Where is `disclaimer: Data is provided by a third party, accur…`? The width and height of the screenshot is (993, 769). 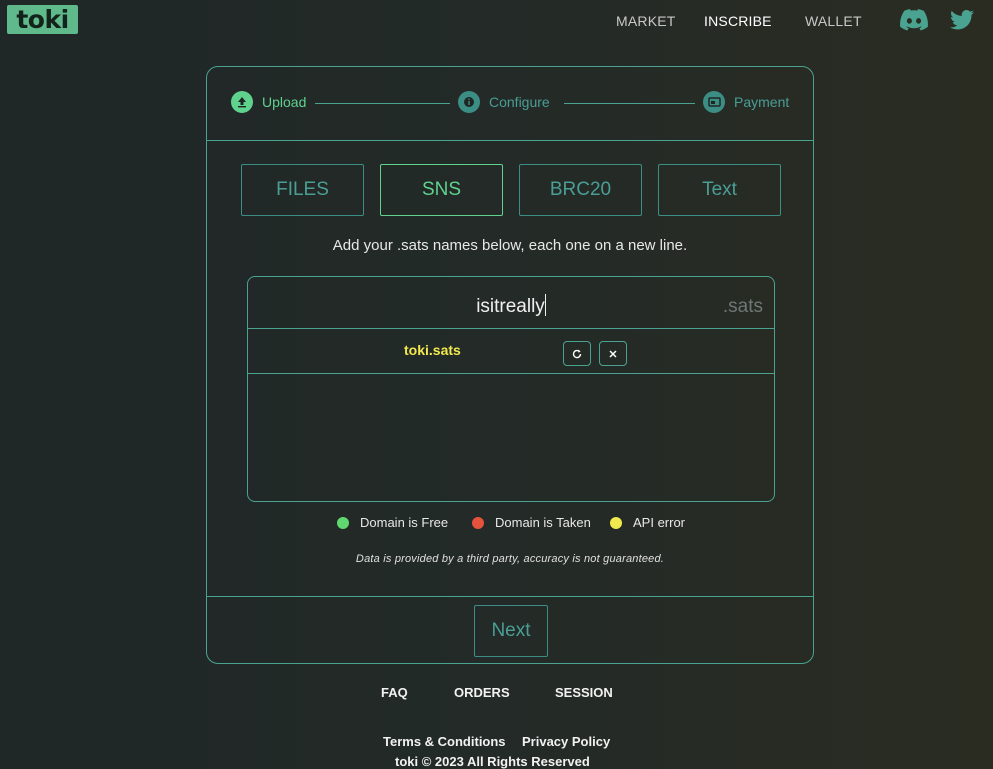 disclaimer: Data is provided by a third party, accur… is located at coordinates (510, 559).